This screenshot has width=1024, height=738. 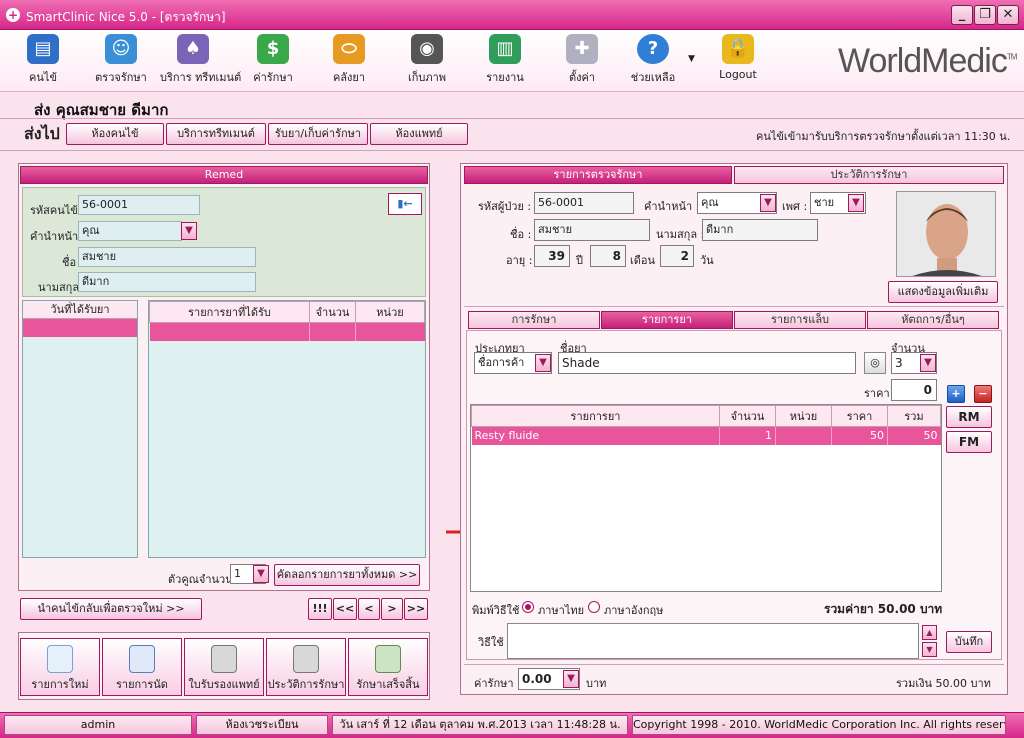 I want to click on exam-day-label: วัน, so click(x=707, y=260).